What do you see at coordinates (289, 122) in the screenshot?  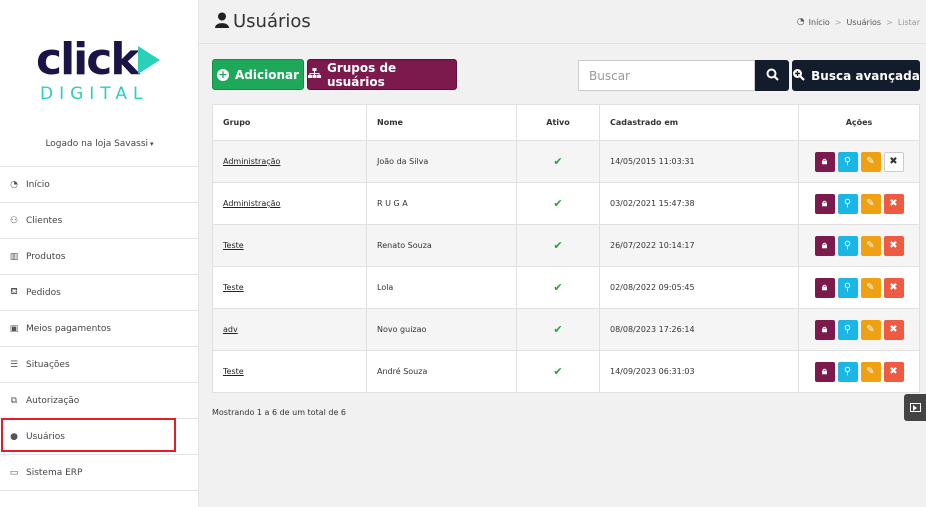 I see `column-header-grupo: Grupo` at bounding box center [289, 122].